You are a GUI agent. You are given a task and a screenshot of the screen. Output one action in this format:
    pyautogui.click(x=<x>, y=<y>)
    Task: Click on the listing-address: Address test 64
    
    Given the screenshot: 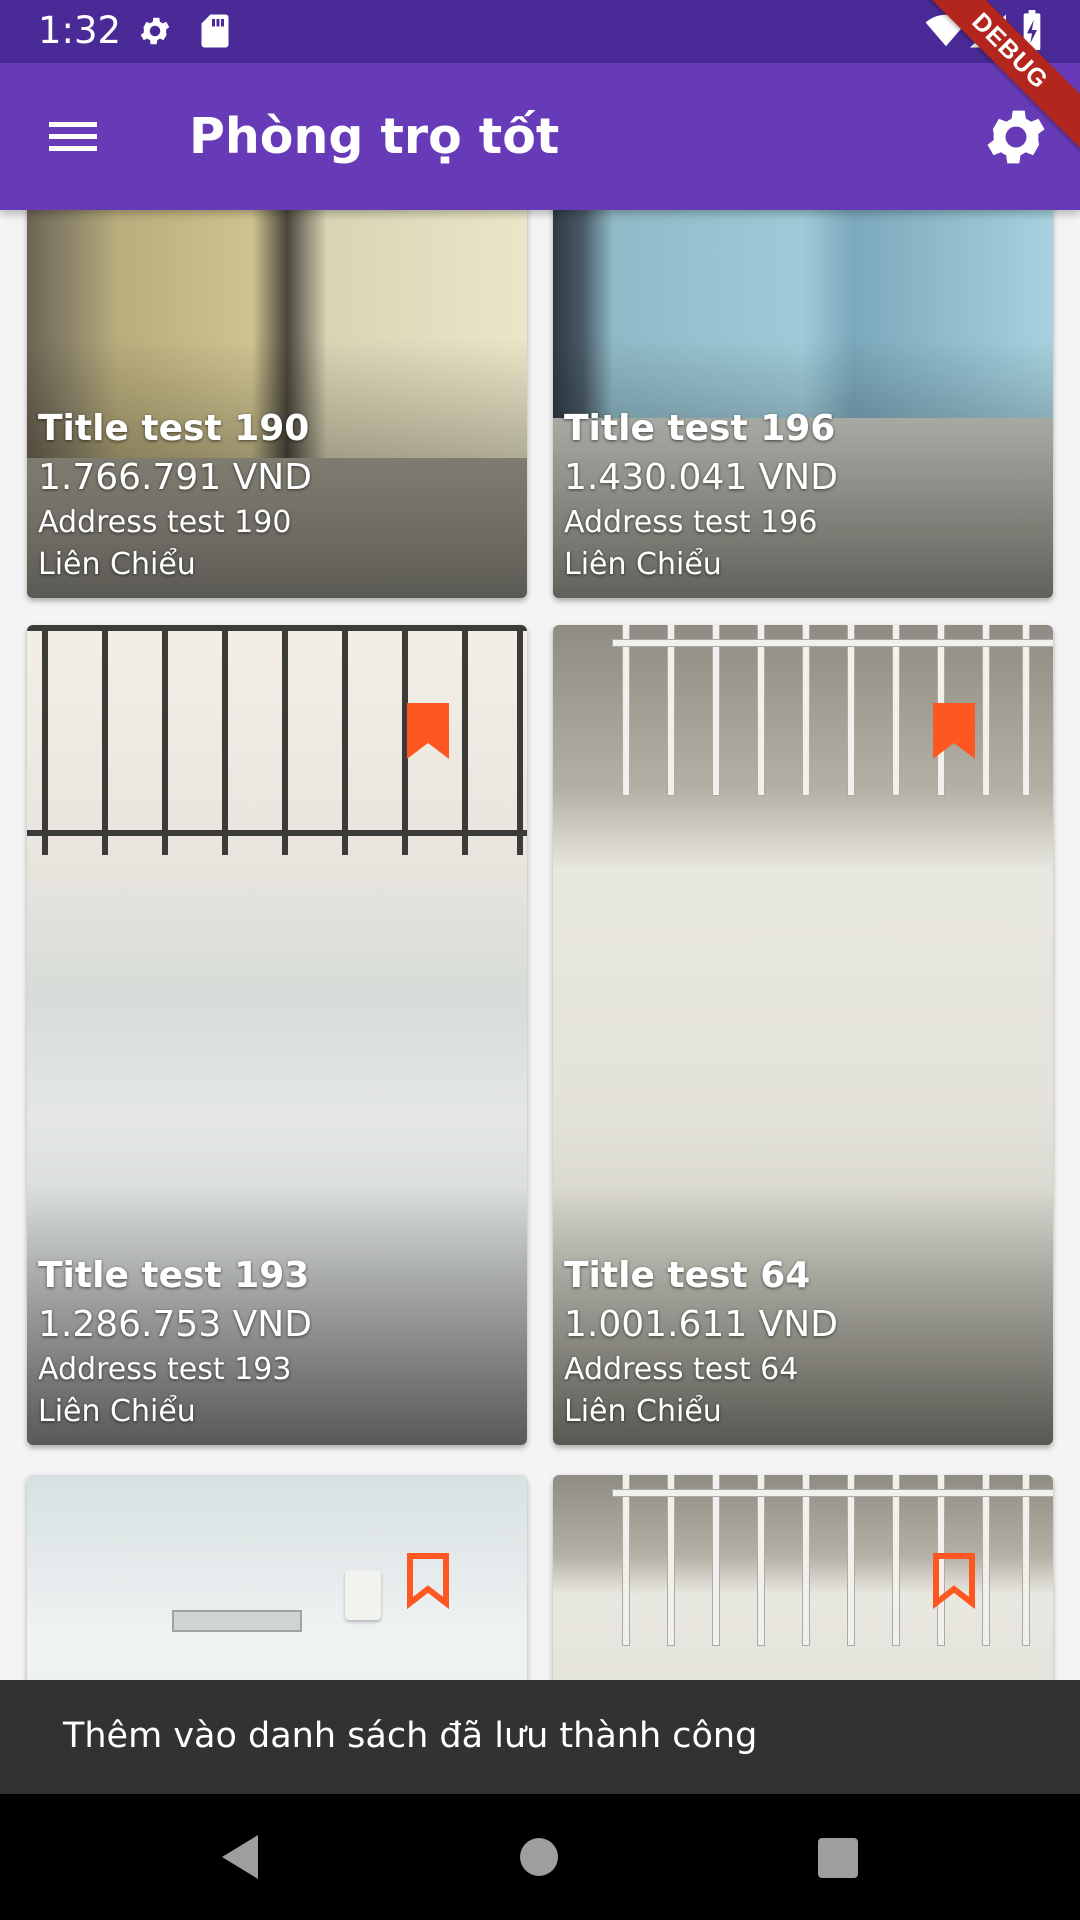 What is the action you would take?
    pyautogui.click(x=681, y=1369)
    